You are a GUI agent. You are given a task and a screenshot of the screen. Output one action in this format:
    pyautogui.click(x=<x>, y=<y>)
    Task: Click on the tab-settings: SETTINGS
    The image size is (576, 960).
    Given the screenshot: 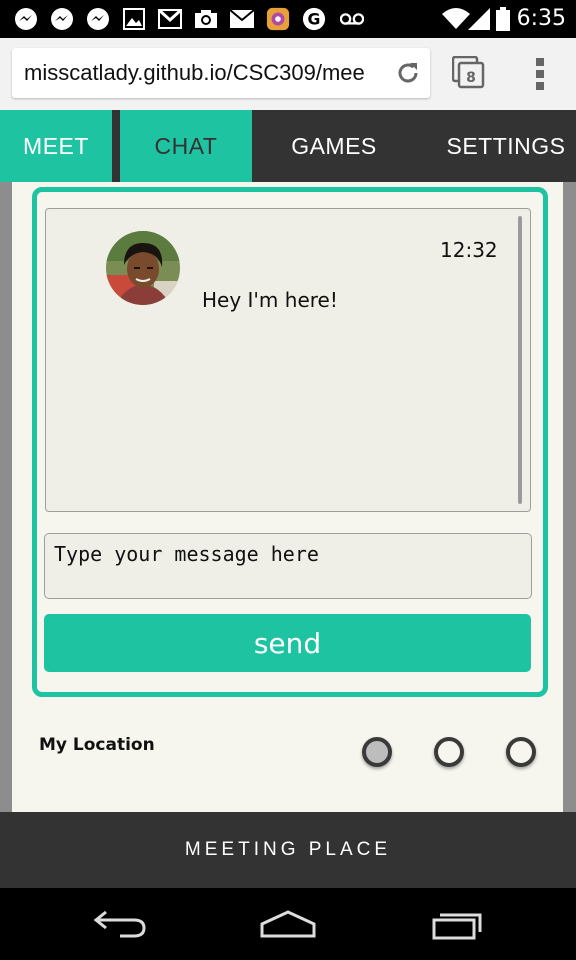 What is the action you would take?
    pyautogui.click(x=506, y=146)
    